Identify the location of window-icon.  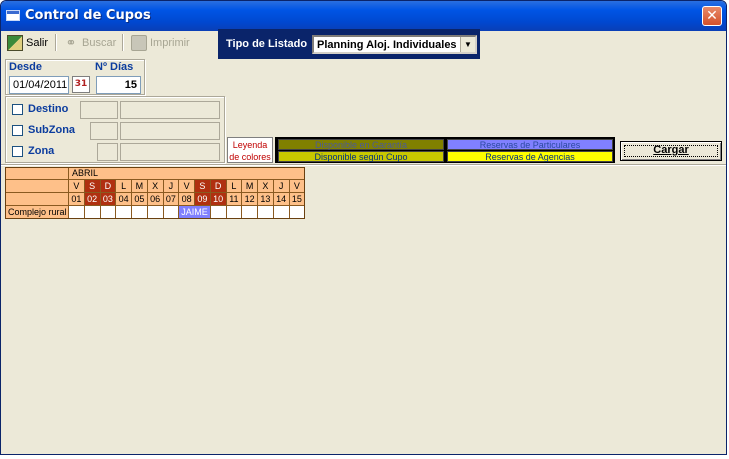
(13, 15).